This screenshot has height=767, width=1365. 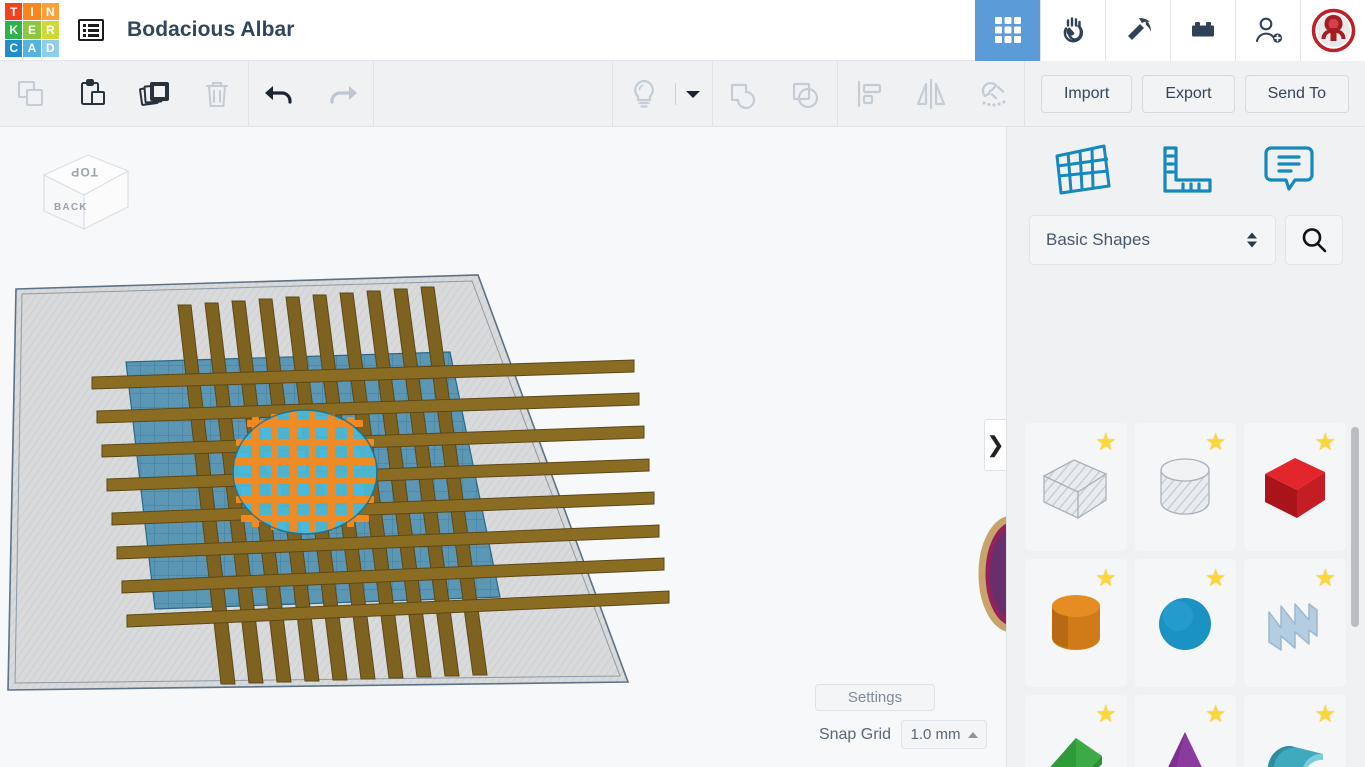 What do you see at coordinates (1076, 731) in the screenshot?
I see `shape-item-wedge: ★` at bounding box center [1076, 731].